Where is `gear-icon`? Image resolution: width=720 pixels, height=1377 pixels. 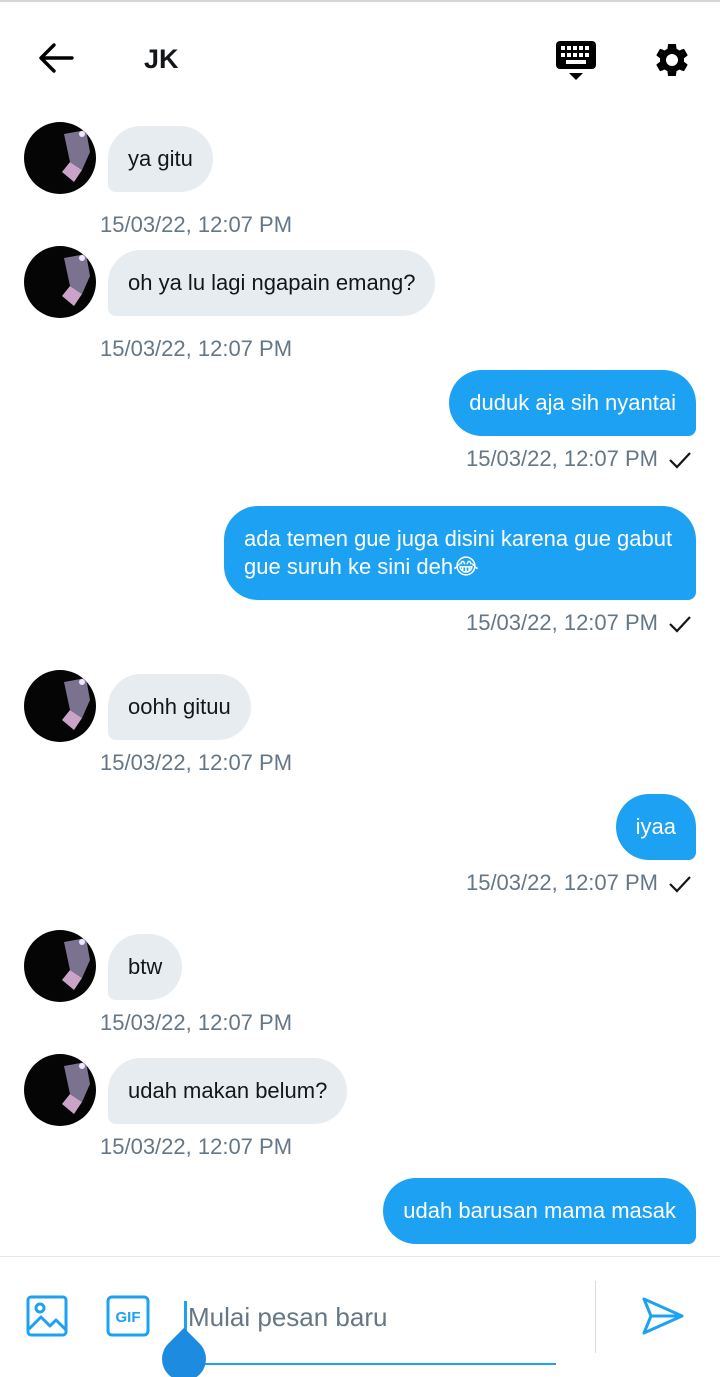
gear-icon is located at coordinates (672, 59).